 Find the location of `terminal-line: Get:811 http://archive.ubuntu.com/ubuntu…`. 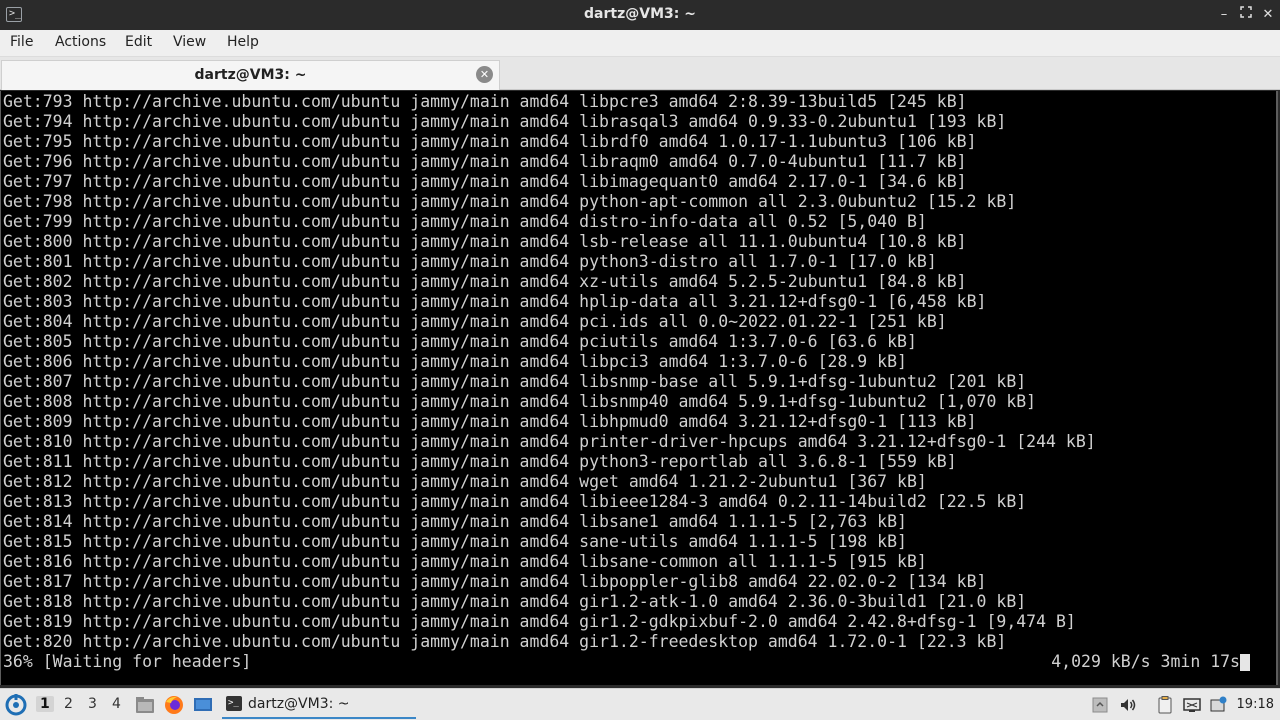

terminal-line: Get:811 http://archive.ubuntu.com/ubuntu… is located at coordinates (480, 461).